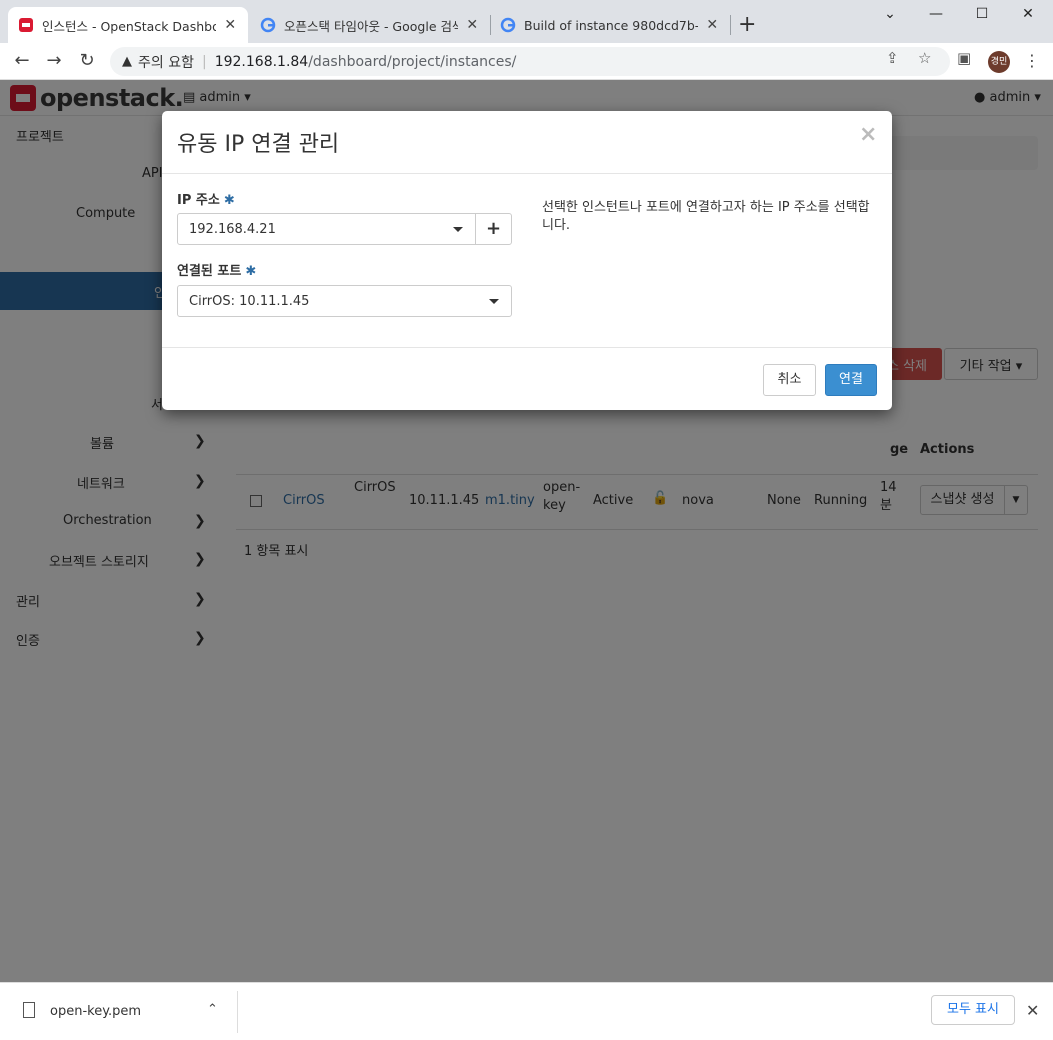 The height and width of the screenshot is (1040, 1053). What do you see at coordinates (87, 62) in the screenshot?
I see `reload-icon: ↻` at bounding box center [87, 62].